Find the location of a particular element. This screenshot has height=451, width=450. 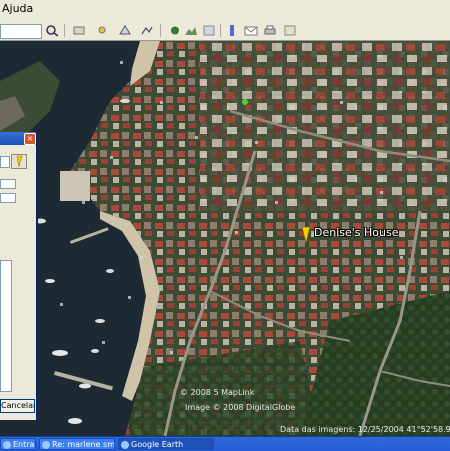

longitude-field is located at coordinates (8, 198).